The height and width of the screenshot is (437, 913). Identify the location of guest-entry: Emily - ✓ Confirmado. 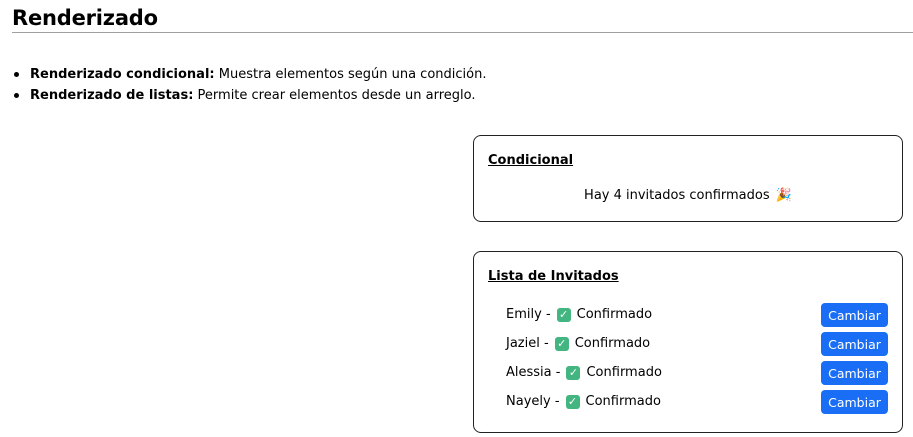
(579, 315).